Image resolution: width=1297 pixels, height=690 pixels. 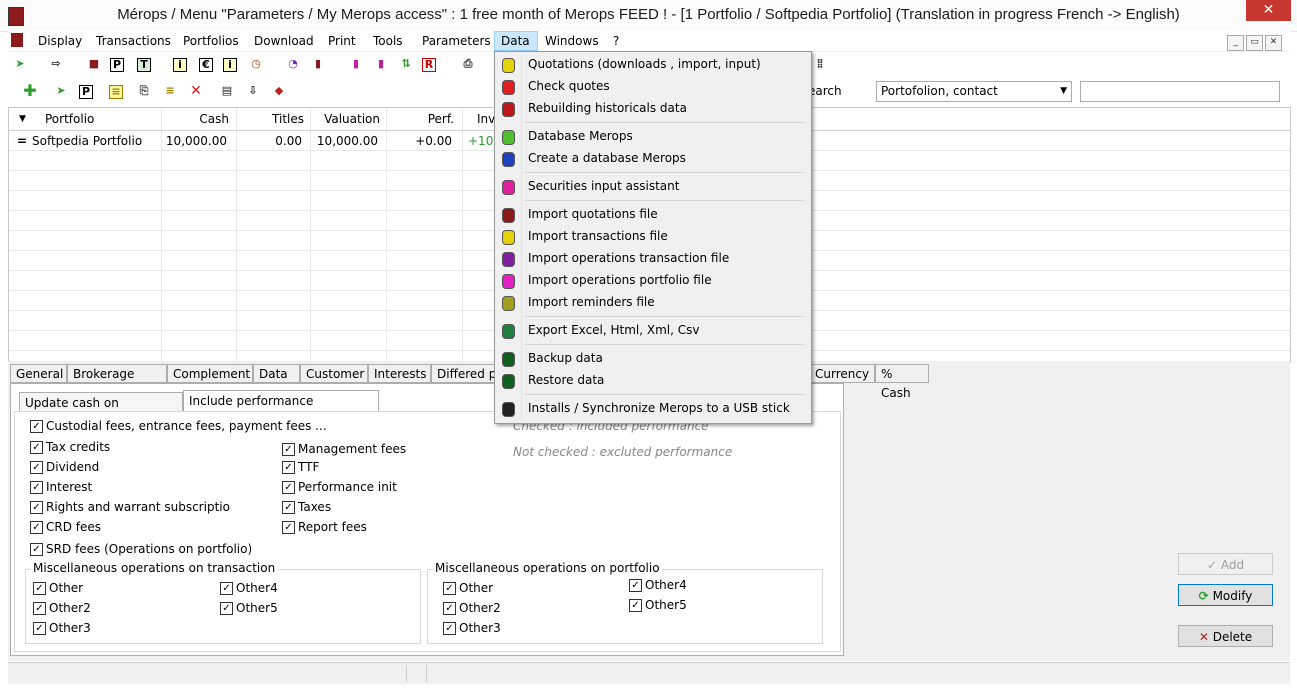 I want to click on clip-icon: ⎘, so click(x=144, y=91).